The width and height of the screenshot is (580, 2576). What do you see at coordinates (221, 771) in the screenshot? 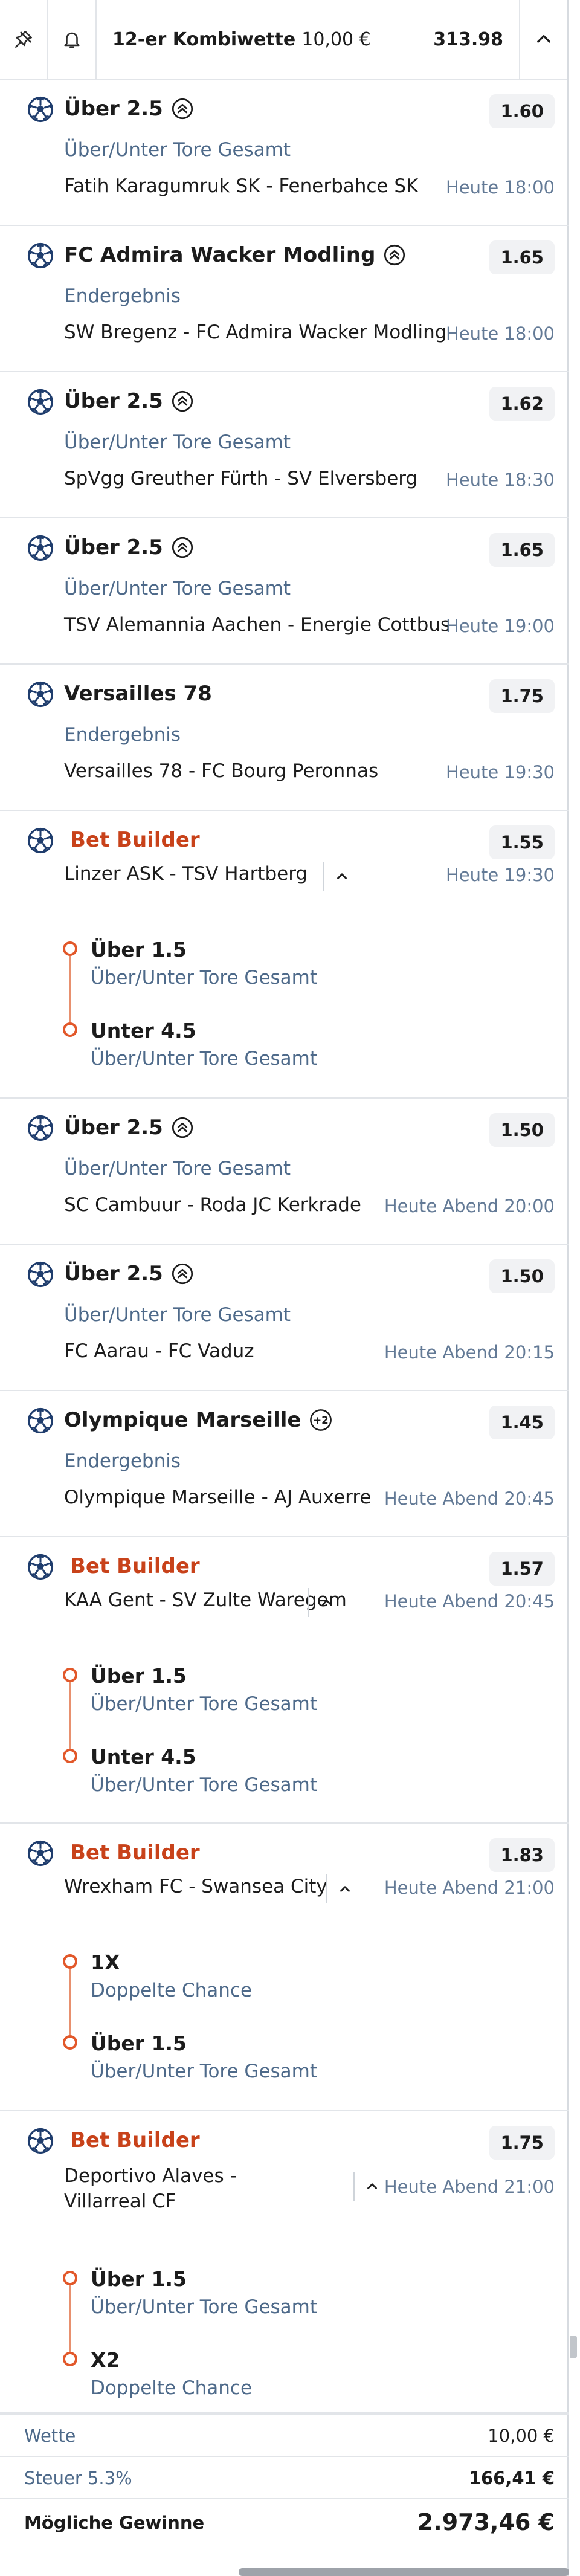
I see `match-name: Versailles 78 - FC Bourg Peronnas` at bounding box center [221, 771].